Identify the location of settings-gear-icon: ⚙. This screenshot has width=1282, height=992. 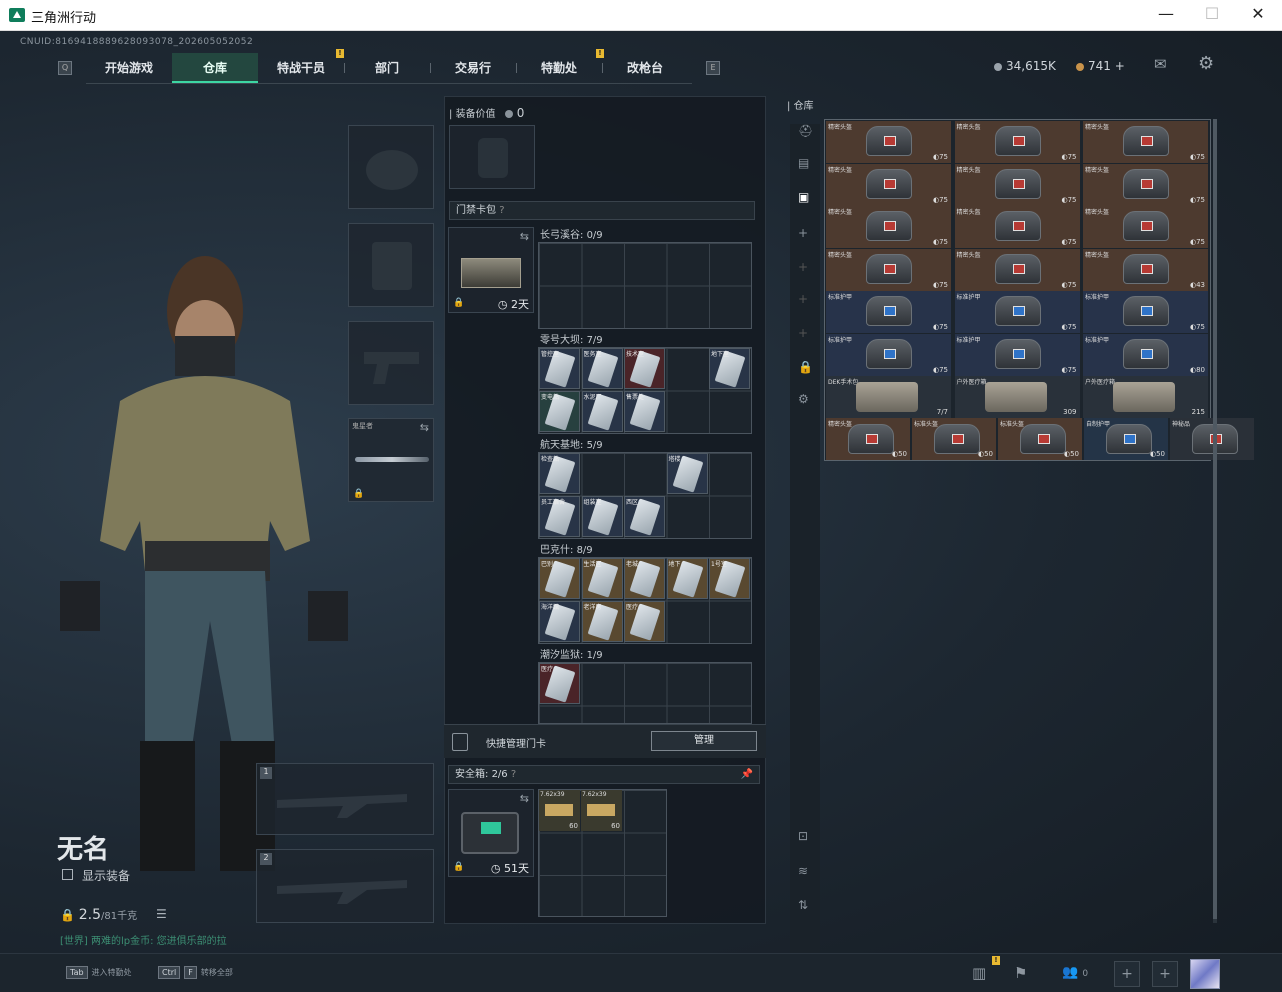
(1206, 63).